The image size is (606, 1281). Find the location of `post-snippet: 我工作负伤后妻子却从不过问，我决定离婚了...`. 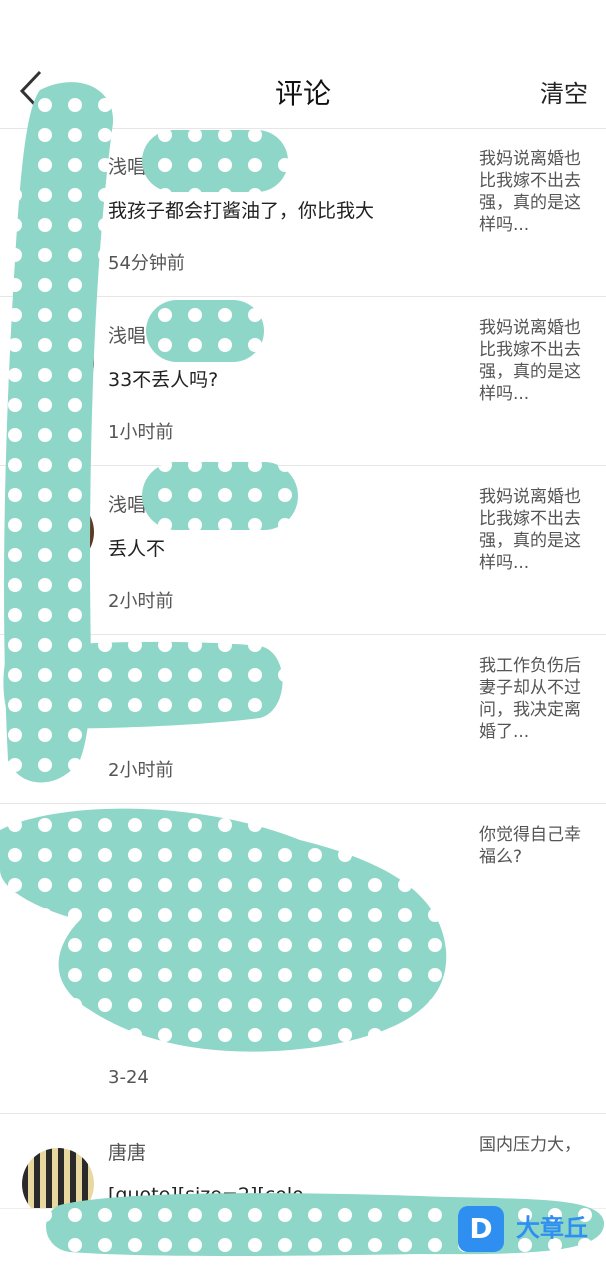

post-snippet: 我工作负伤后妻子却从不过问，我决定离婚了... is located at coordinates (532, 699).